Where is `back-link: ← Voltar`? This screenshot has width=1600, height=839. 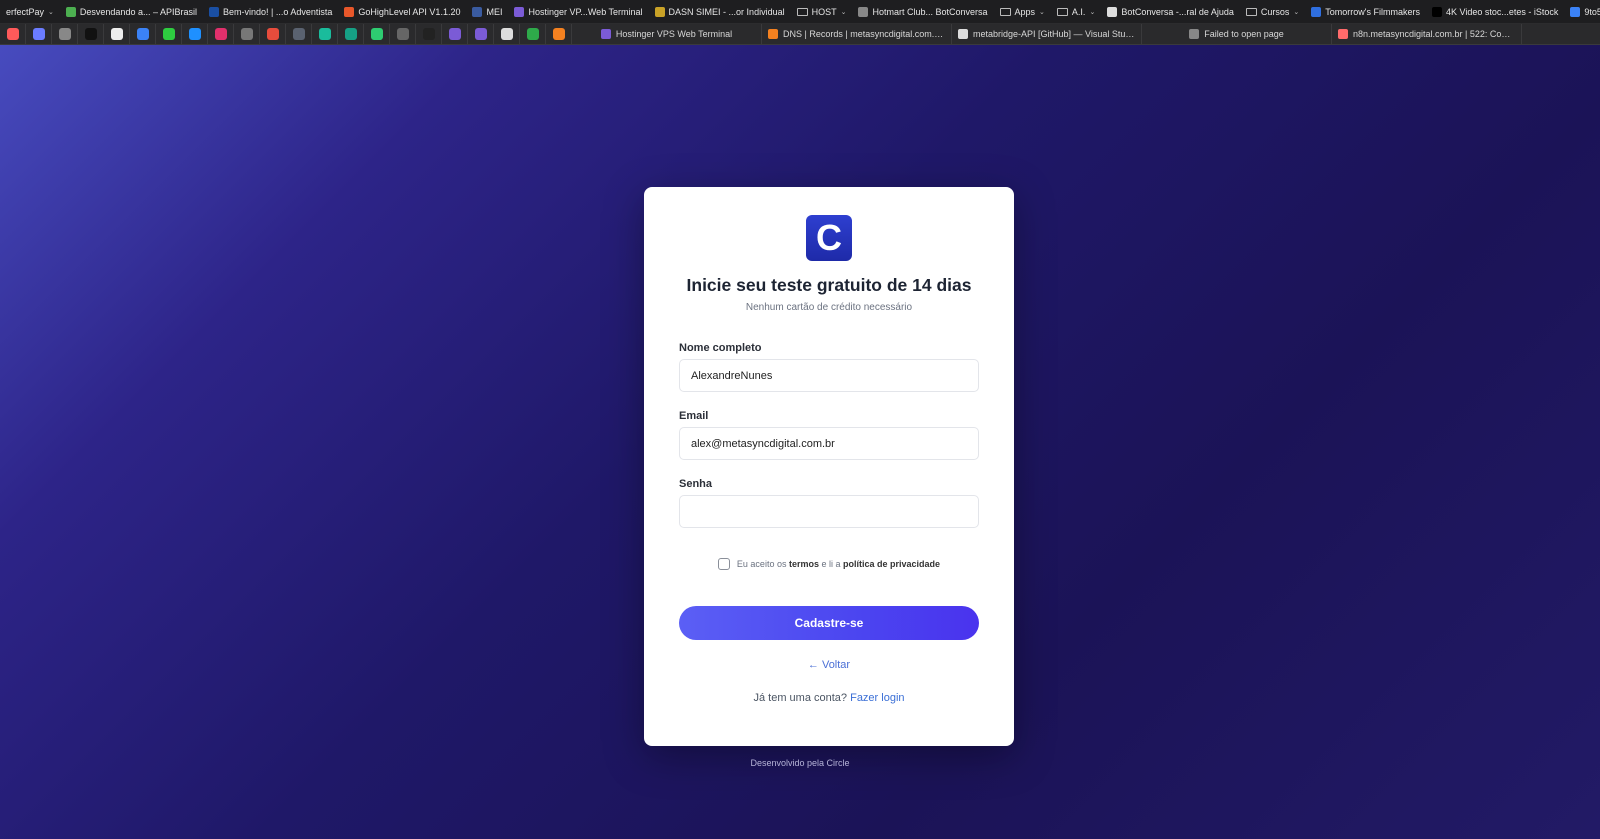 back-link: ← Voltar is located at coordinates (829, 665).